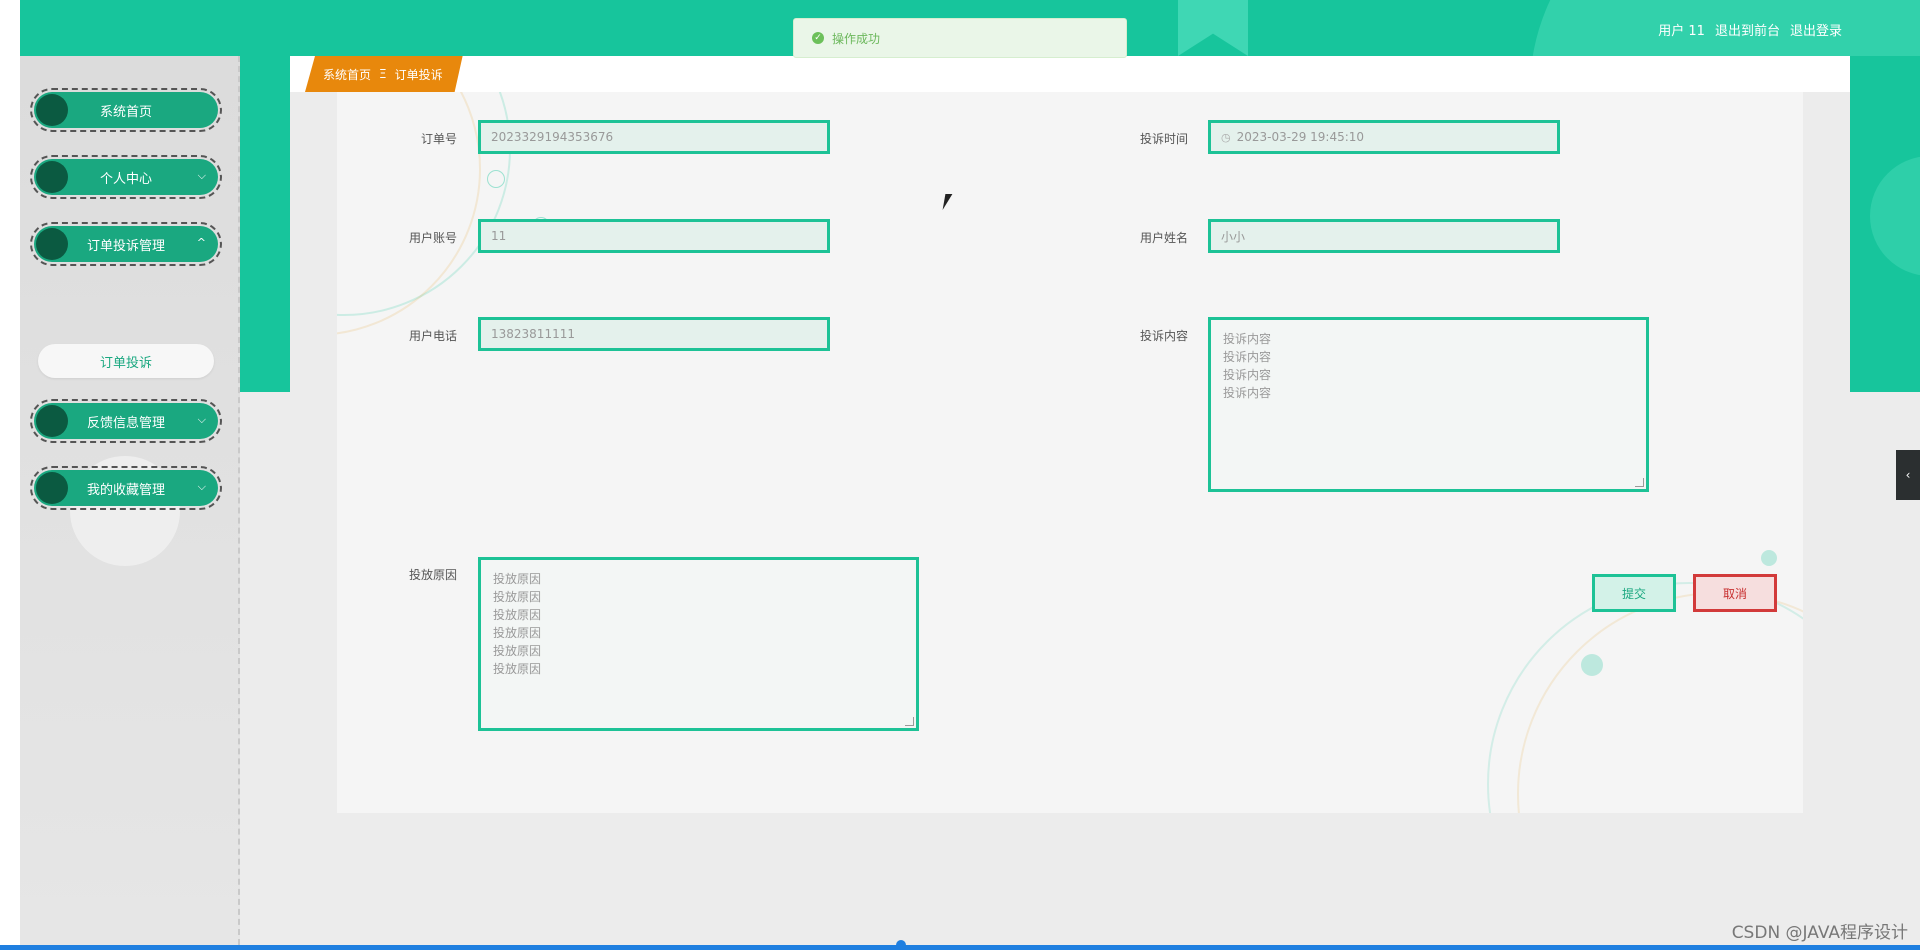 This screenshot has height=950, width=1920. I want to click on back-to-front-link: 退出到前台, so click(1747, 29).